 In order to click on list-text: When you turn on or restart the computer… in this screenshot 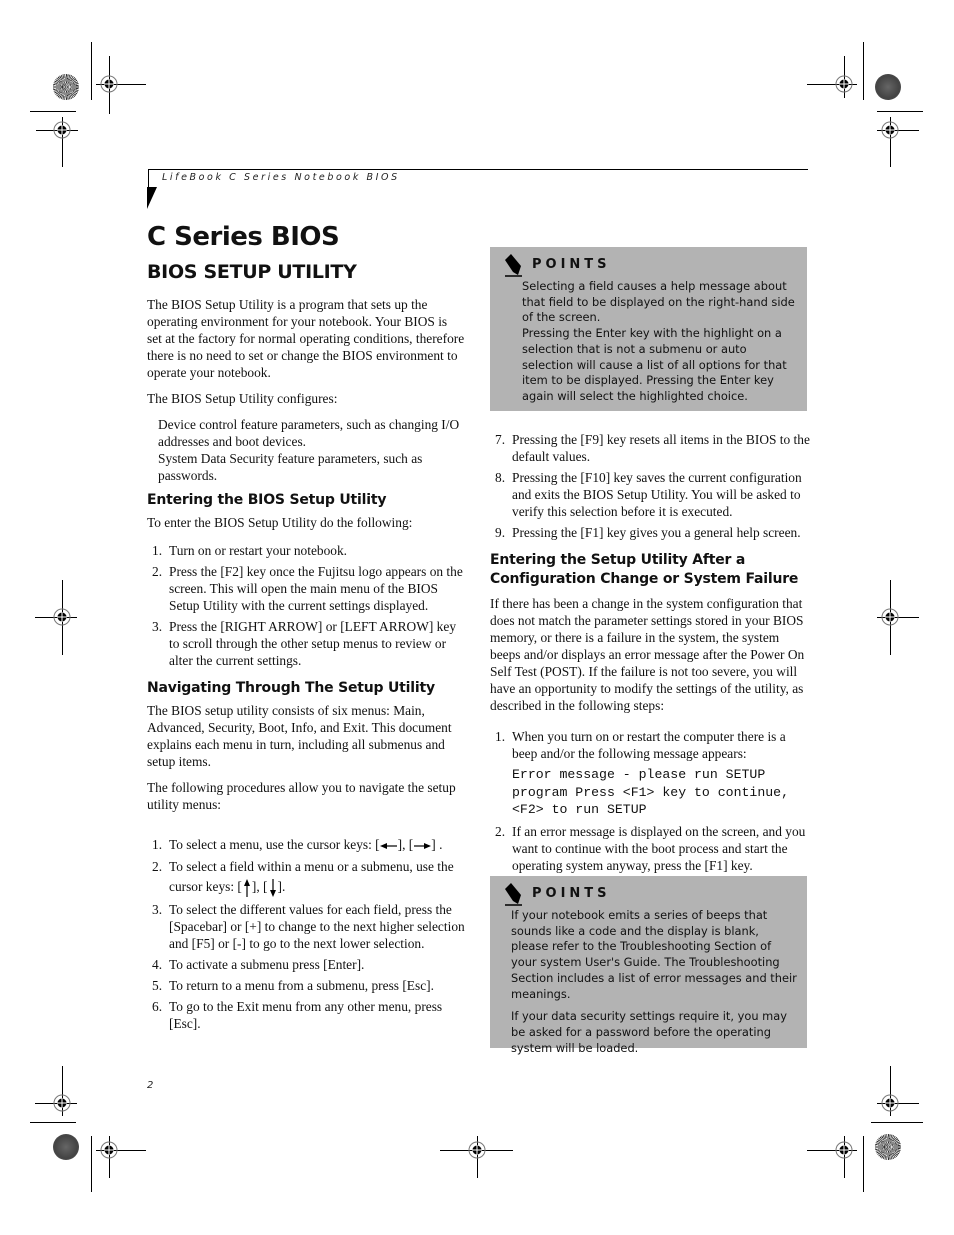, I will do `click(649, 745)`.